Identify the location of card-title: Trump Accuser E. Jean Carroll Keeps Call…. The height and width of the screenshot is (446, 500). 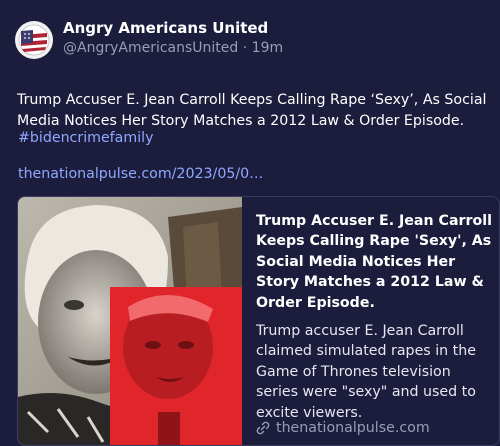
(376, 262).